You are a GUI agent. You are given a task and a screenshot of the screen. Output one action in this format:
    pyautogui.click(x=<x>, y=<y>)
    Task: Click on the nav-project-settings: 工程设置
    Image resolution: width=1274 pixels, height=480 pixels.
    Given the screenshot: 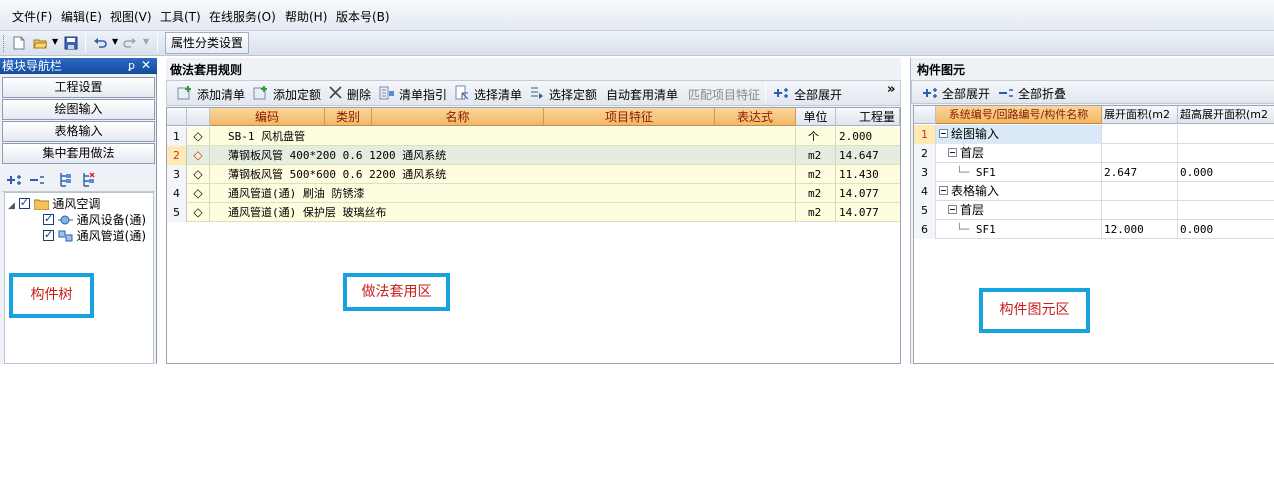 What is the action you would take?
    pyautogui.click(x=78, y=87)
    